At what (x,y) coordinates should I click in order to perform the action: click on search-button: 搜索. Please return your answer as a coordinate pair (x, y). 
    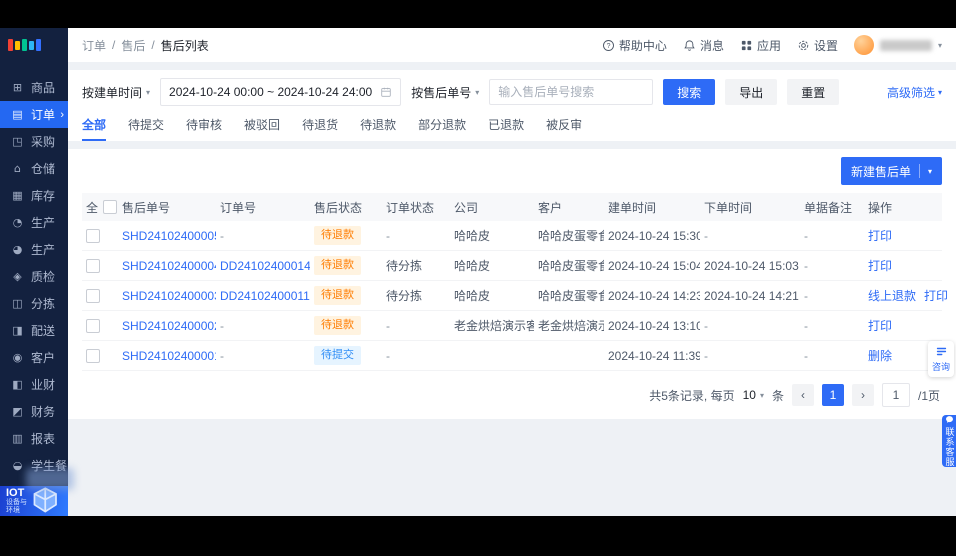
    Looking at the image, I should click on (689, 92).